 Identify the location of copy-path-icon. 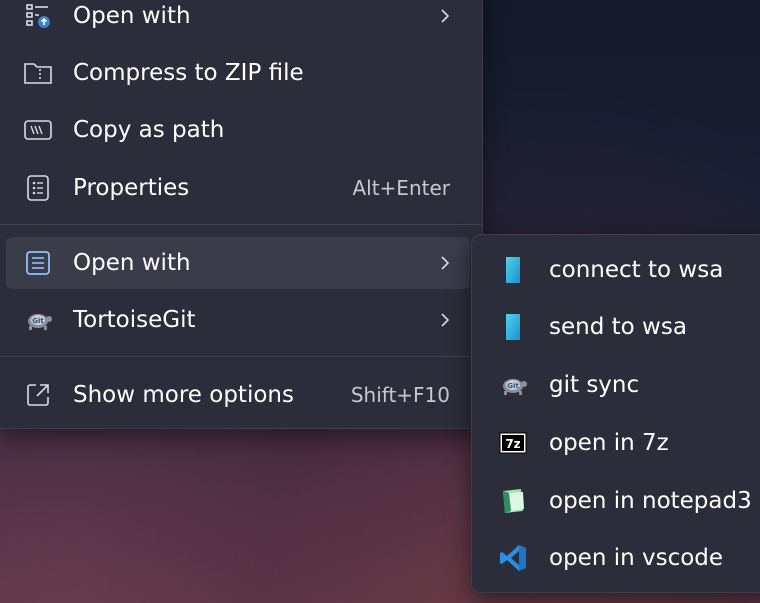
(38, 130).